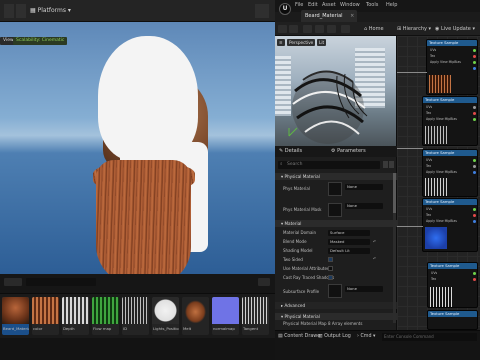 The image size is (480, 360). Describe the element at coordinates (282, 29) in the screenshot. I see `save-asset-icon` at that location.